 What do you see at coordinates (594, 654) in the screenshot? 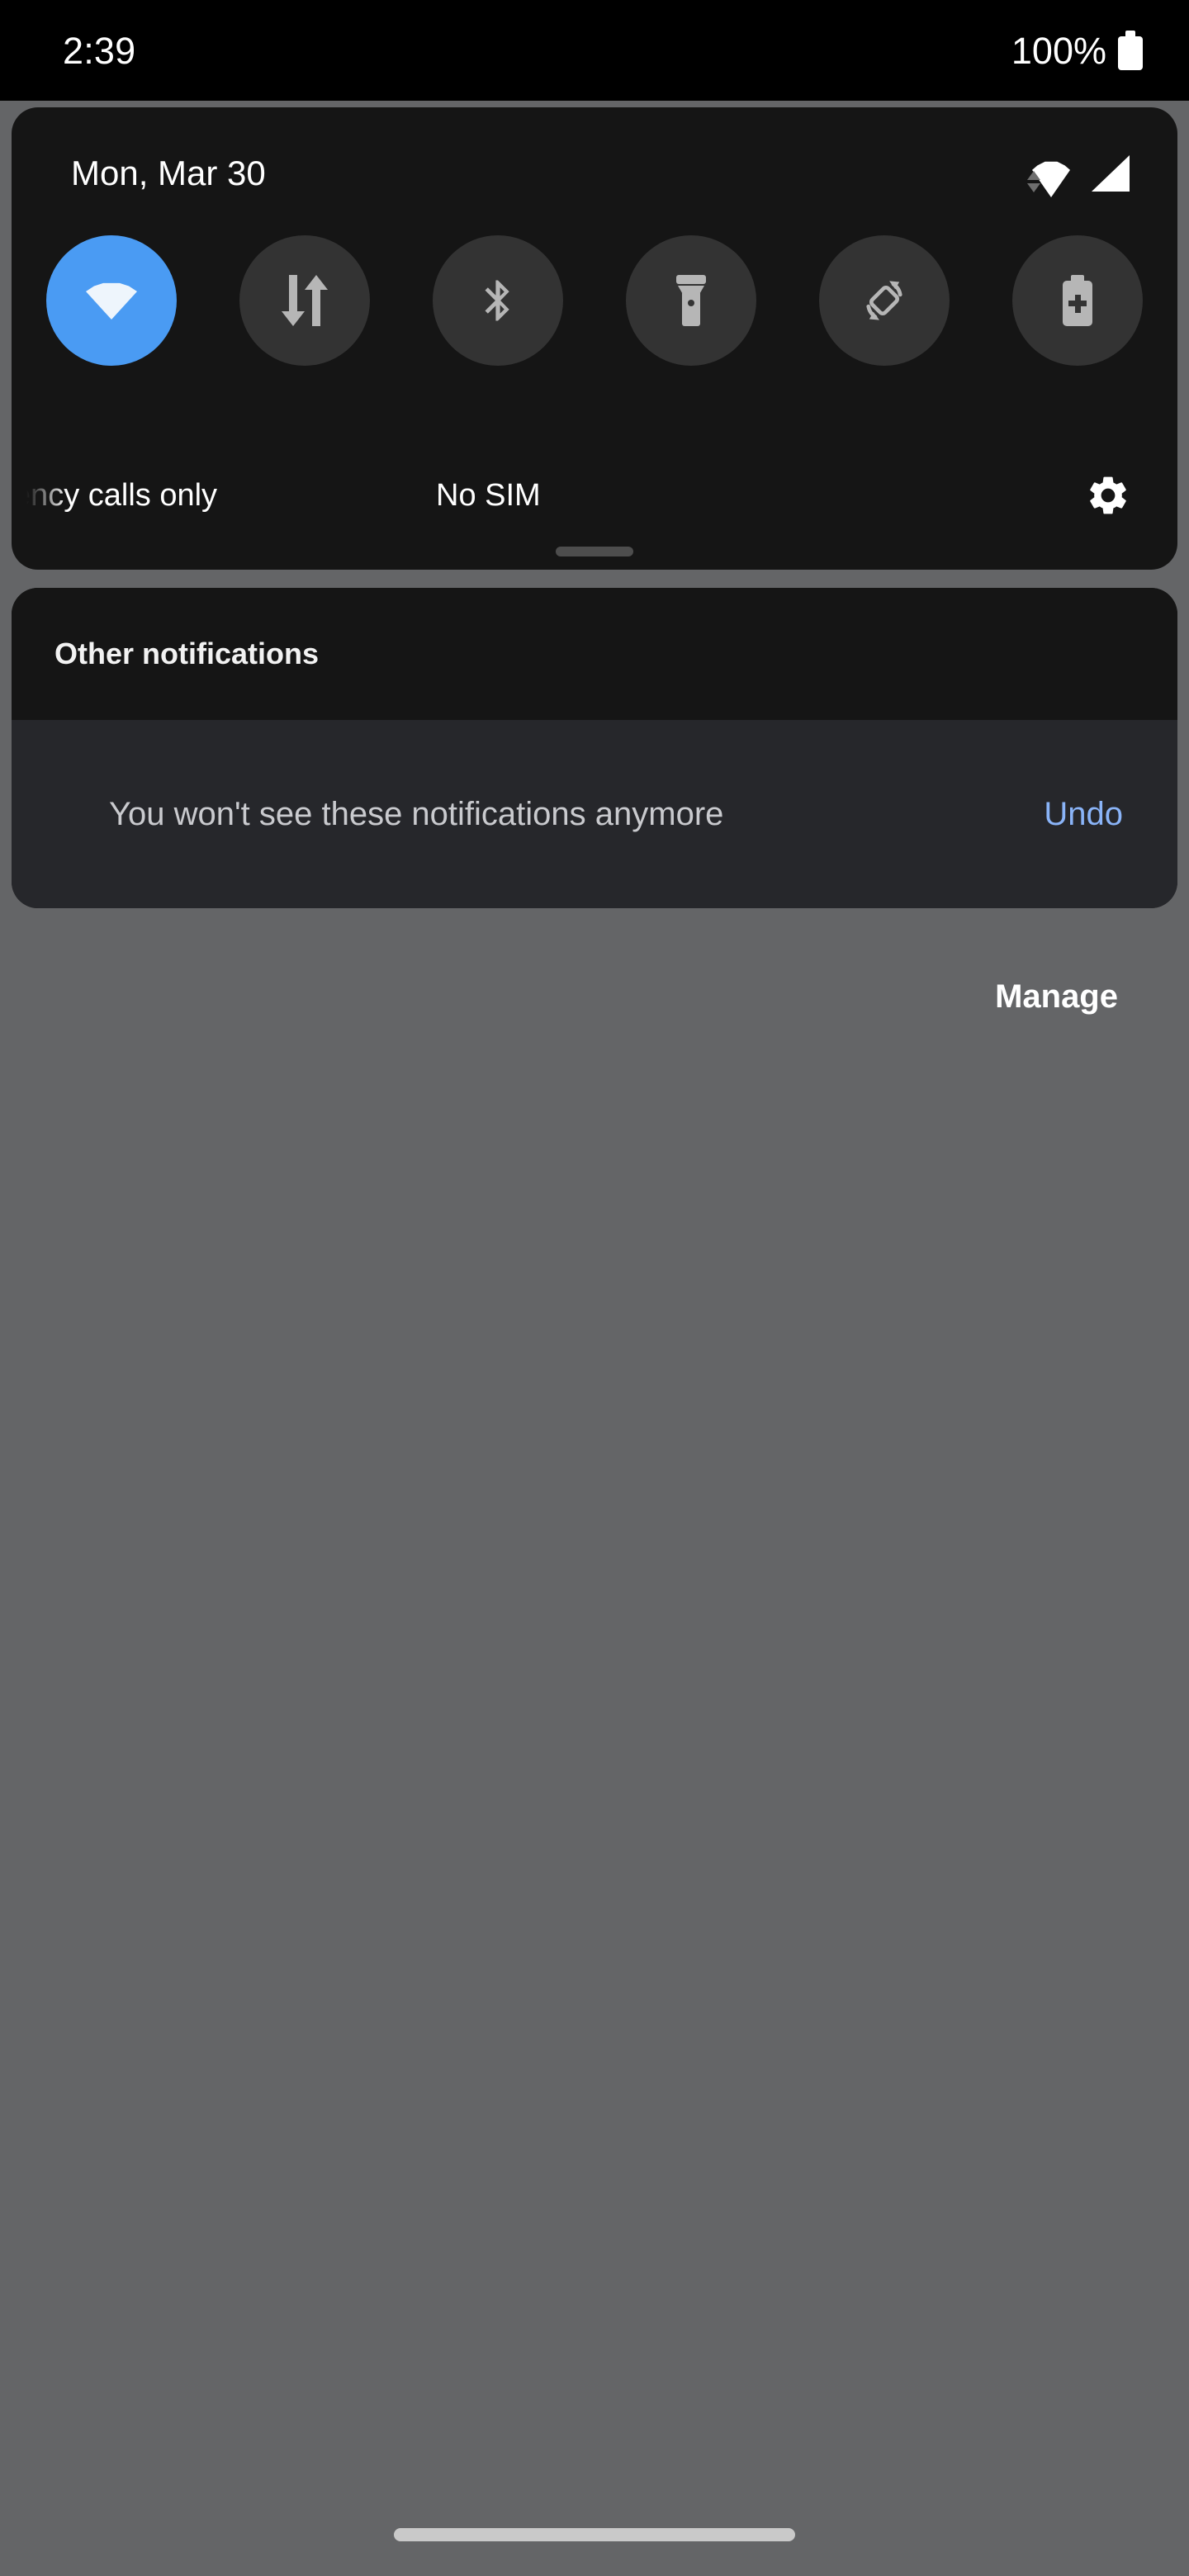
I see `notification-section-header: Other notifications` at bounding box center [594, 654].